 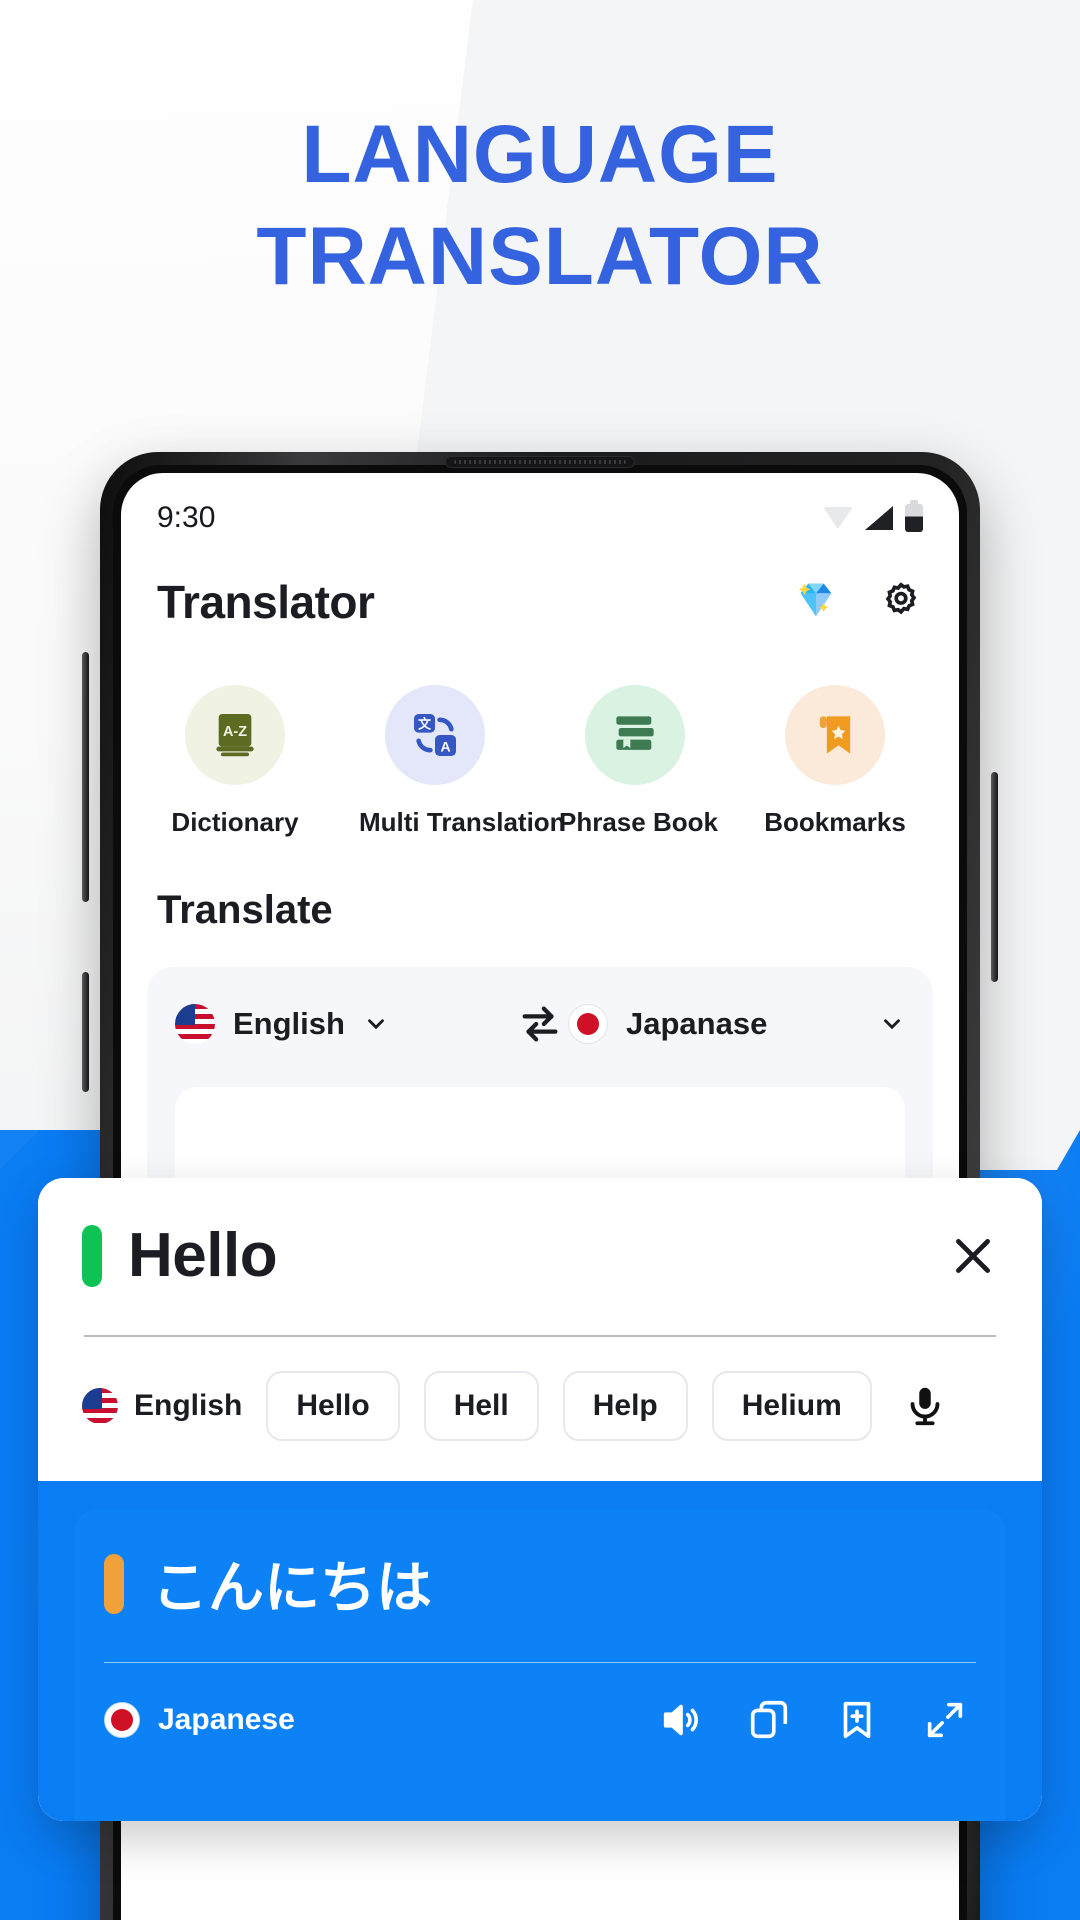 What do you see at coordinates (945, 1720) in the screenshot?
I see `expand-icon` at bounding box center [945, 1720].